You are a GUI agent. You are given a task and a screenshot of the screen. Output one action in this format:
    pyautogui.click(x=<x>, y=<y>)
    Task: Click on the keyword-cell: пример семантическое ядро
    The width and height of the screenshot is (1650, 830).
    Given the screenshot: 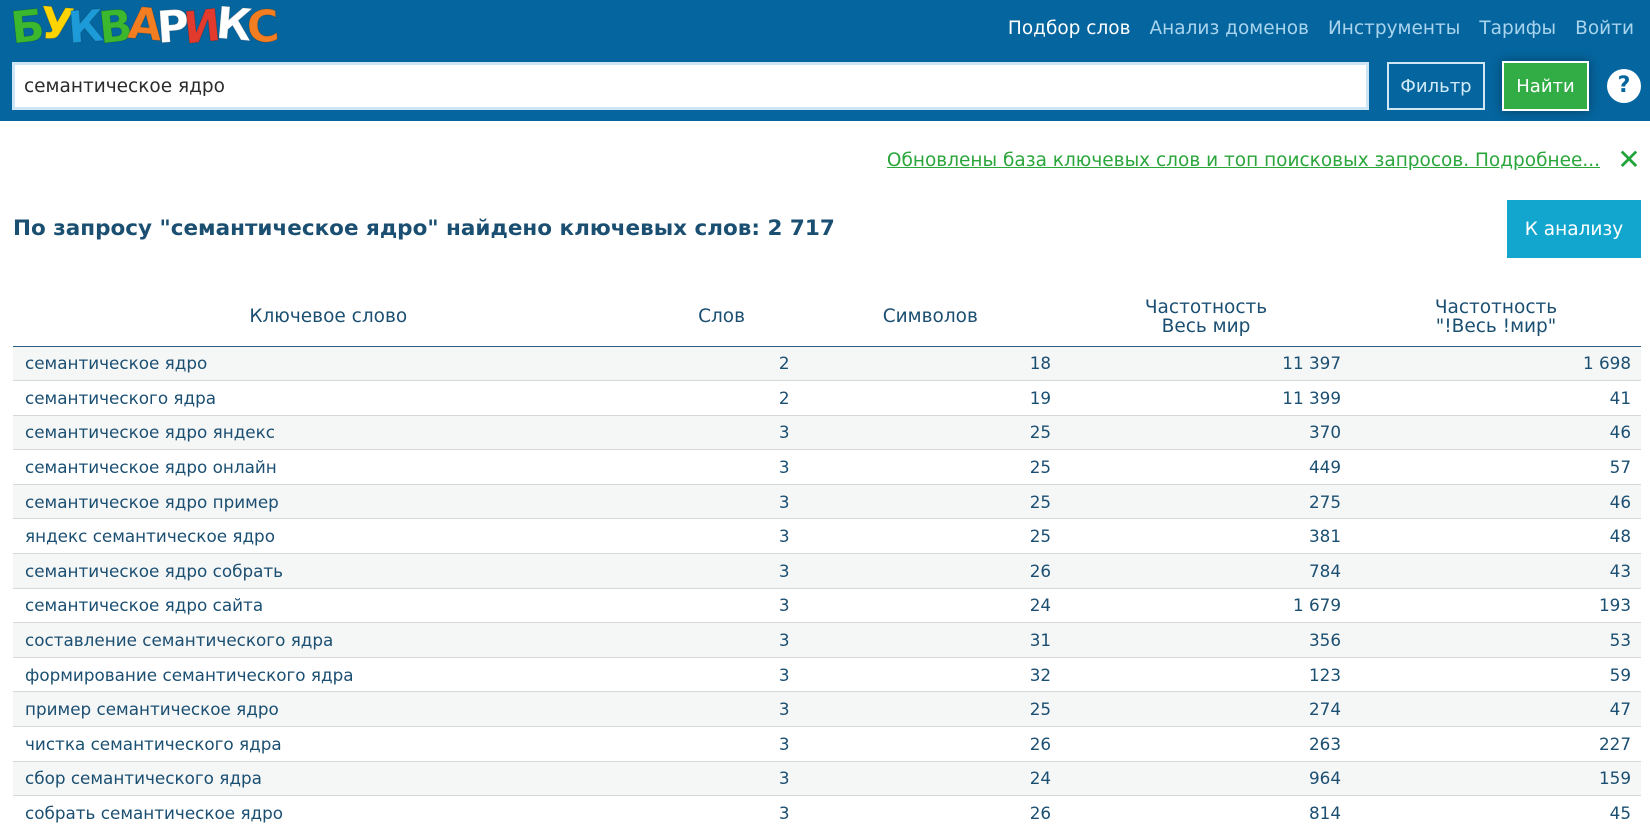 What is the action you would take?
    pyautogui.click(x=328, y=709)
    